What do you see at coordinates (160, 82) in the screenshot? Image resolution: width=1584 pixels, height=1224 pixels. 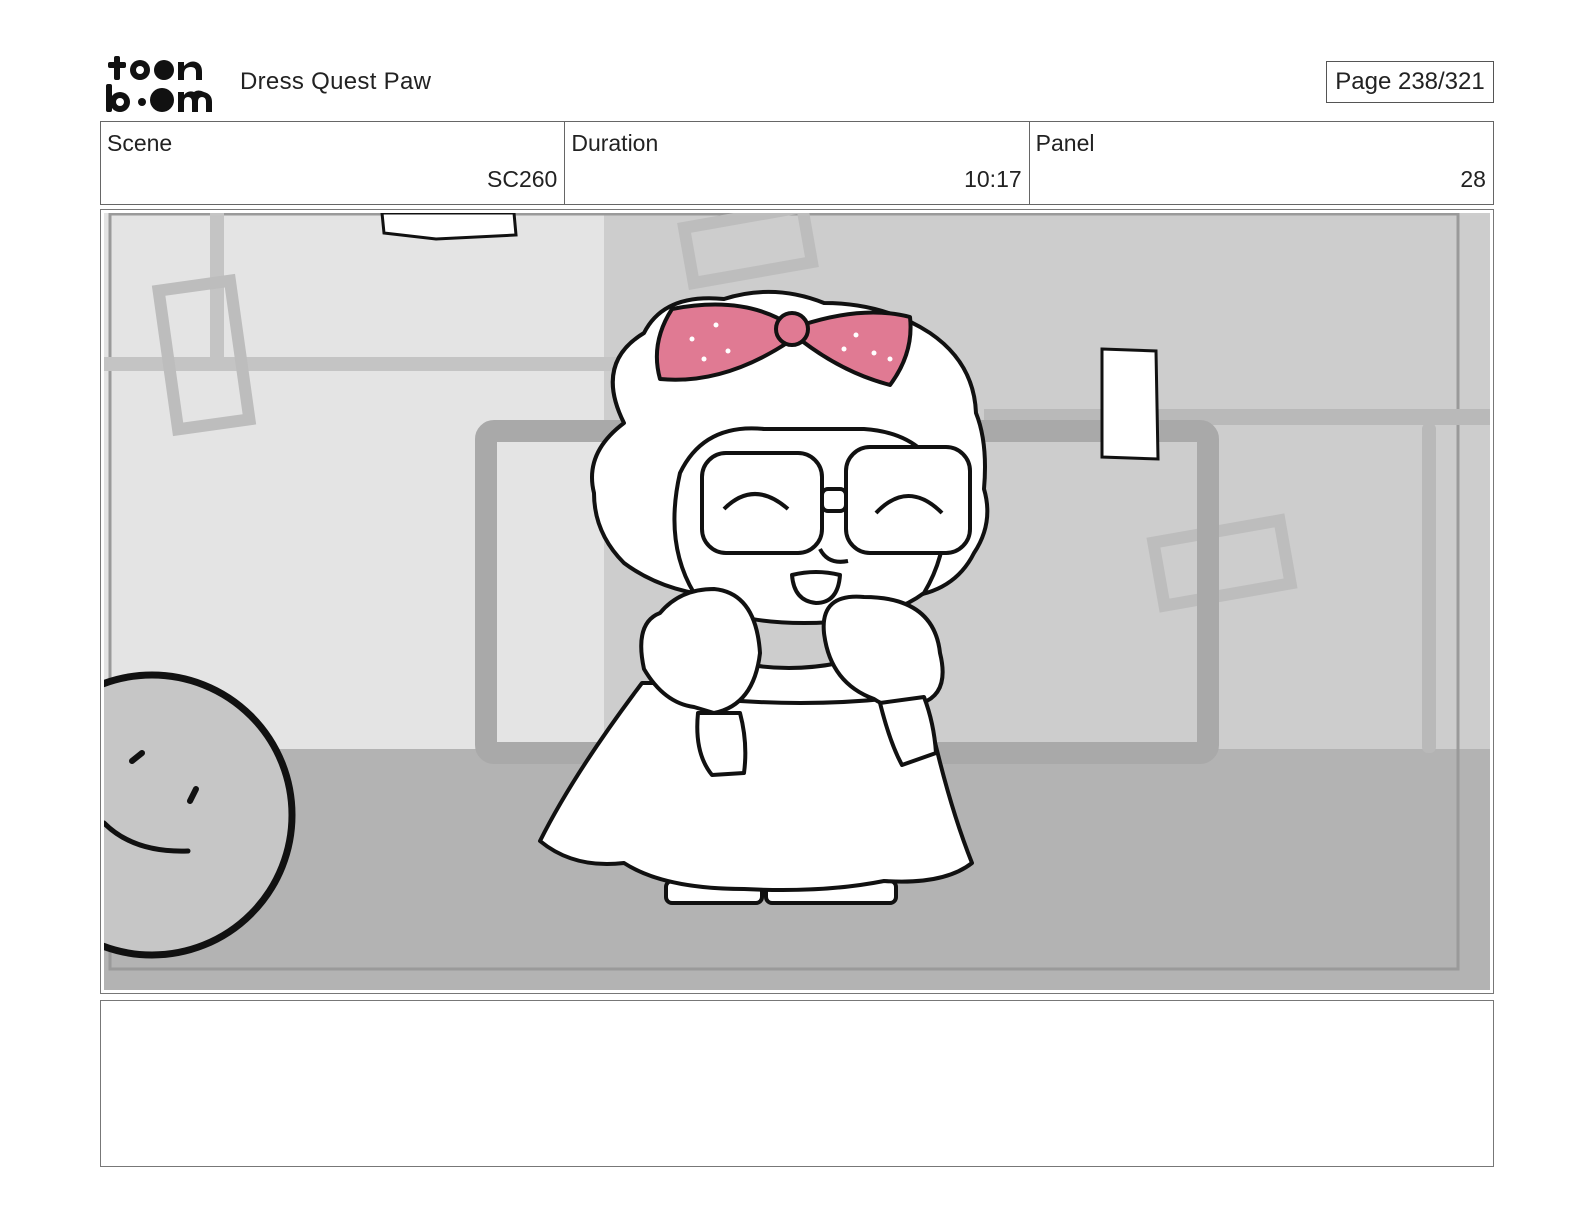 I see `toon-boom-logo` at bounding box center [160, 82].